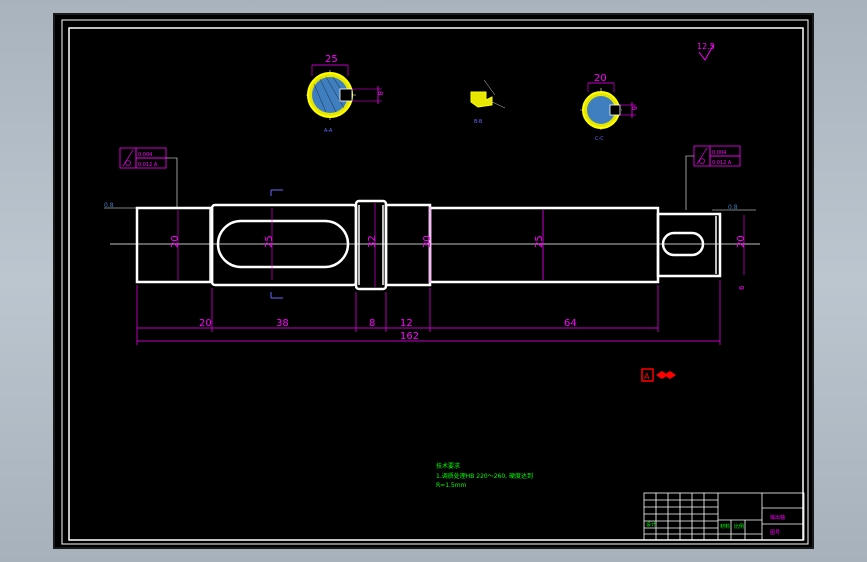 This screenshot has height=562, width=867. I want to click on right-section-diameter: 20, so click(600, 78).